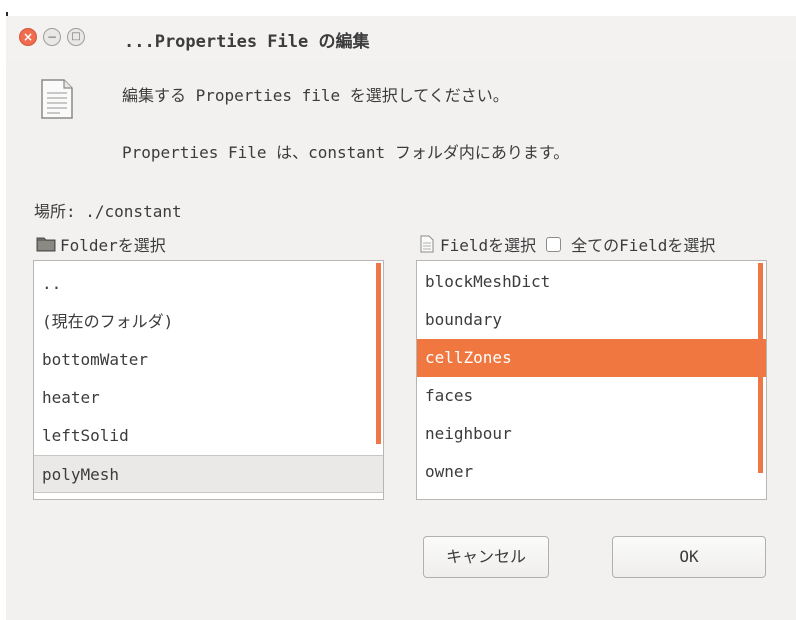  I want to click on select-all-checkbox, so click(554, 244).